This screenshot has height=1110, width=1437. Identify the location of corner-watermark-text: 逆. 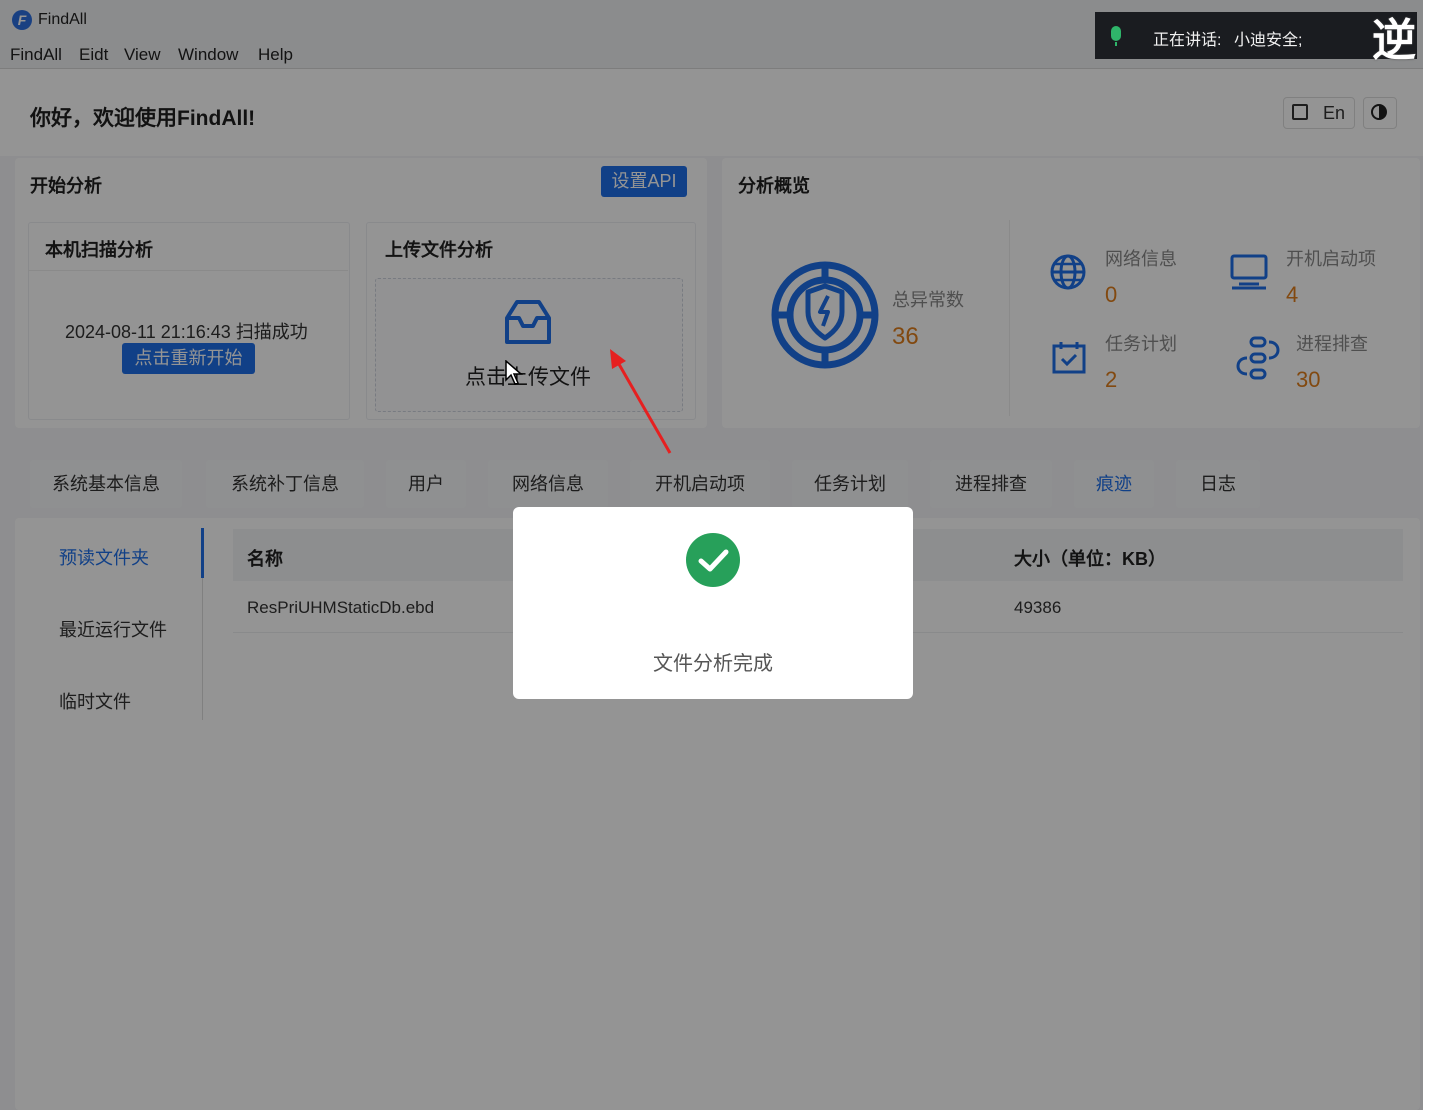
(1394, 40).